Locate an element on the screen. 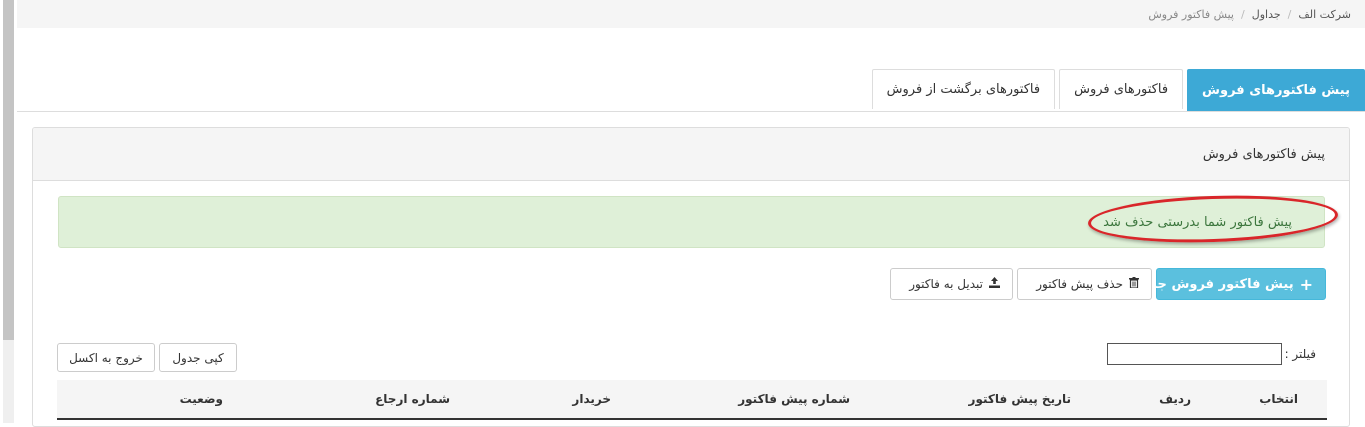 The image size is (1365, 427). breadcrumb-item-current: پیش فاکتور فروش is located at coordinates (1191, 14).